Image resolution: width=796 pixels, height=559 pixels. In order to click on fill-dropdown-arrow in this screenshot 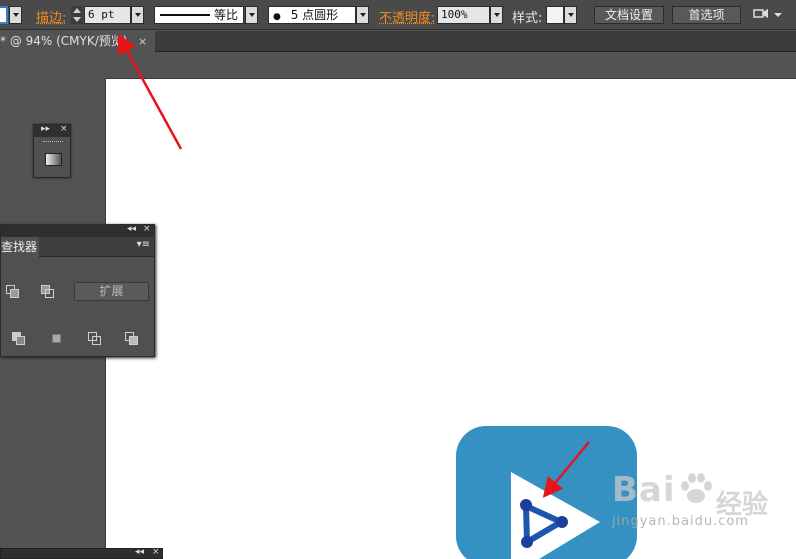, I will do `click(15, 15)`.